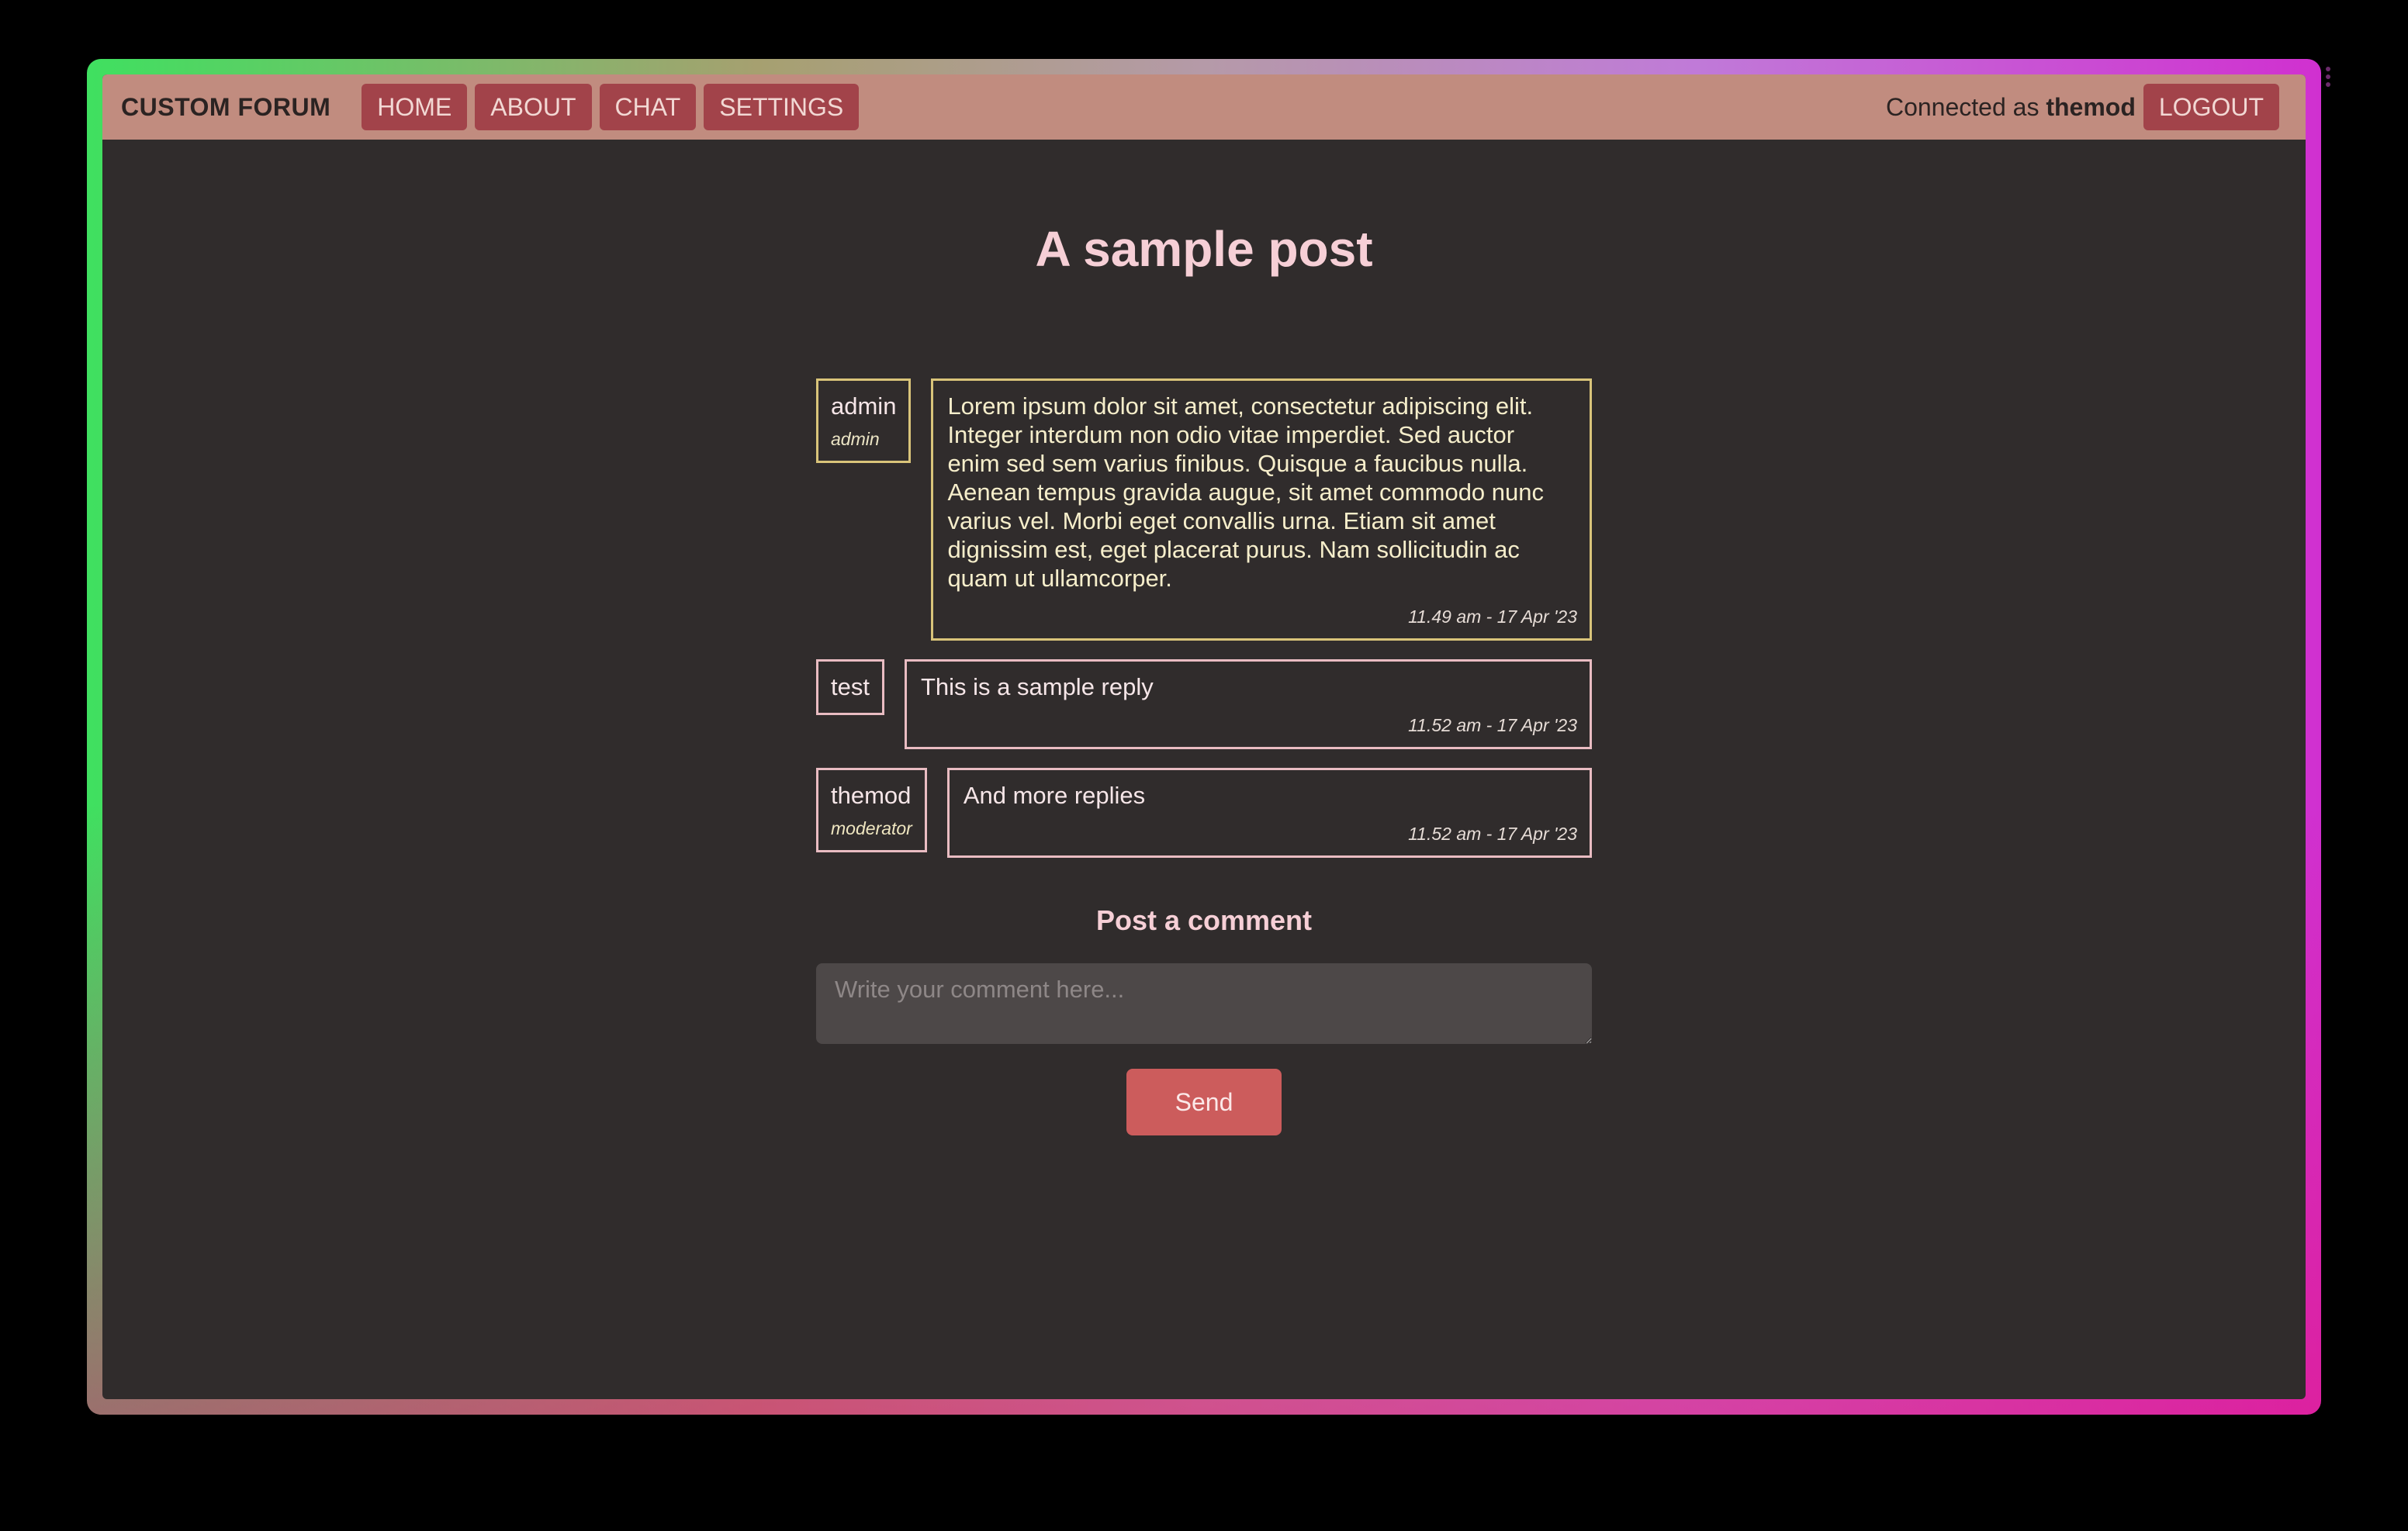  I want to click on author-role: moderator, so click(871, 828).